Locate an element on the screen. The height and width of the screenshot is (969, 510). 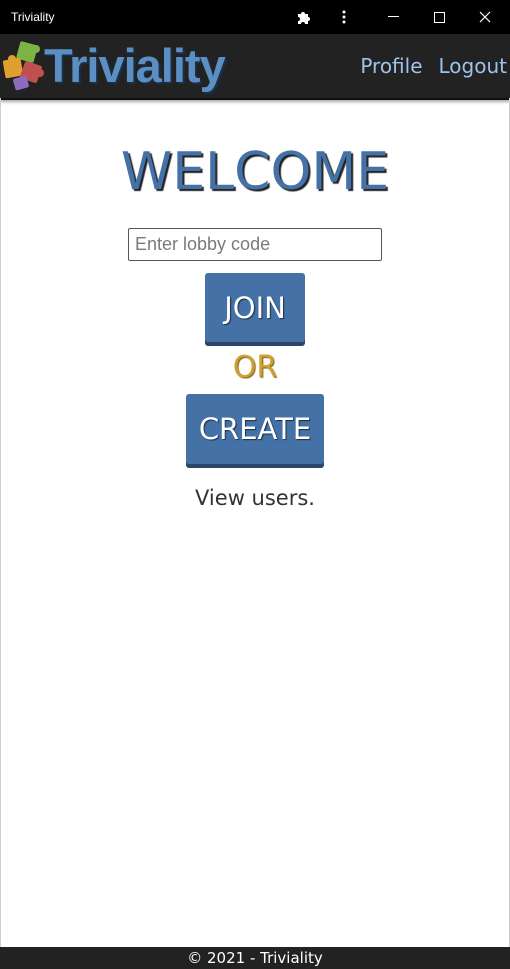
maximize-icon is located at coordinates (439, 17).